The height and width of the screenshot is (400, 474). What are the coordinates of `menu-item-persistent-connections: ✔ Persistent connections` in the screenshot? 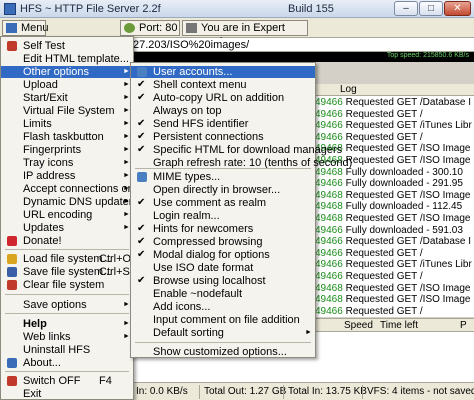 It's located at (223, 137).